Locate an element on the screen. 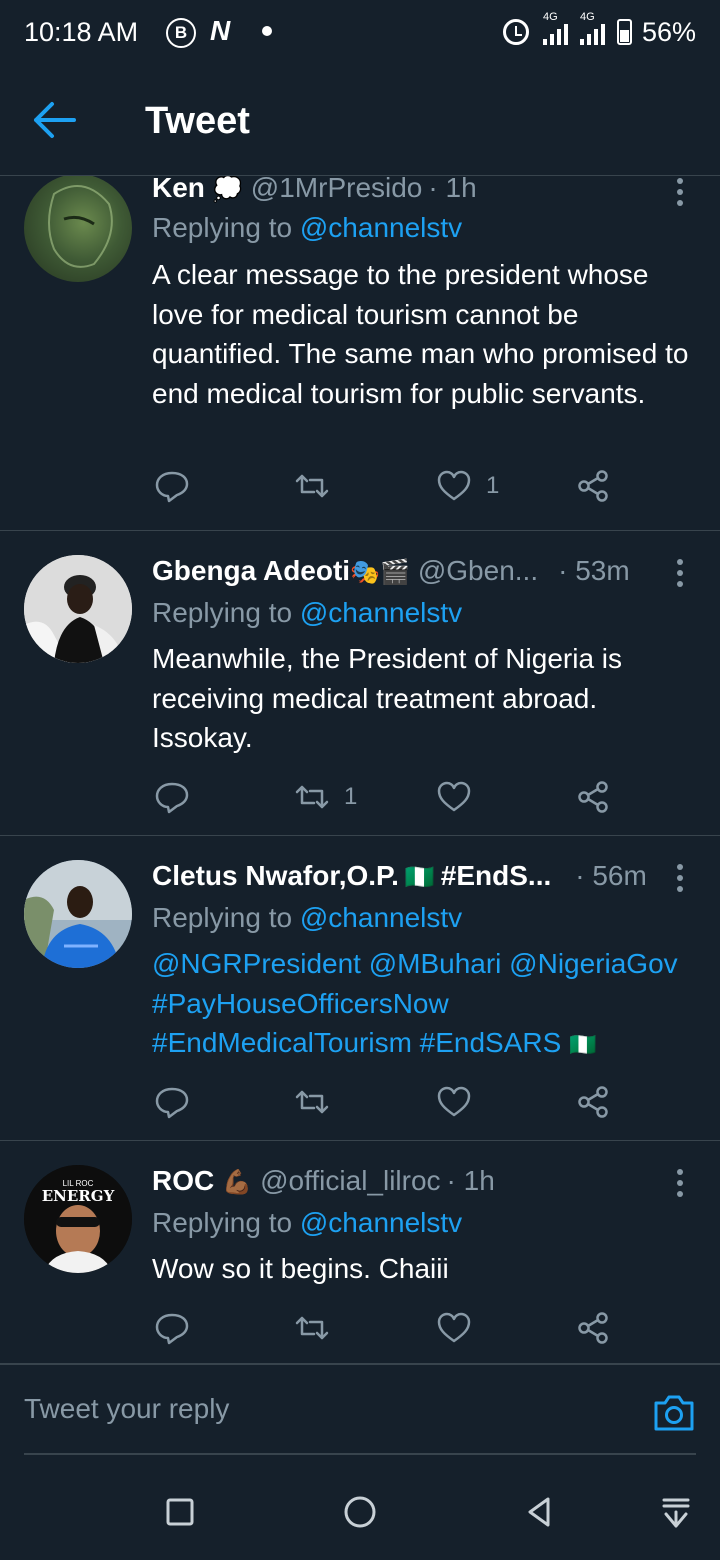  tweet-header: ROC 💪🏾 @official_lilroc · 1h is located at coordinates (406, 1181).